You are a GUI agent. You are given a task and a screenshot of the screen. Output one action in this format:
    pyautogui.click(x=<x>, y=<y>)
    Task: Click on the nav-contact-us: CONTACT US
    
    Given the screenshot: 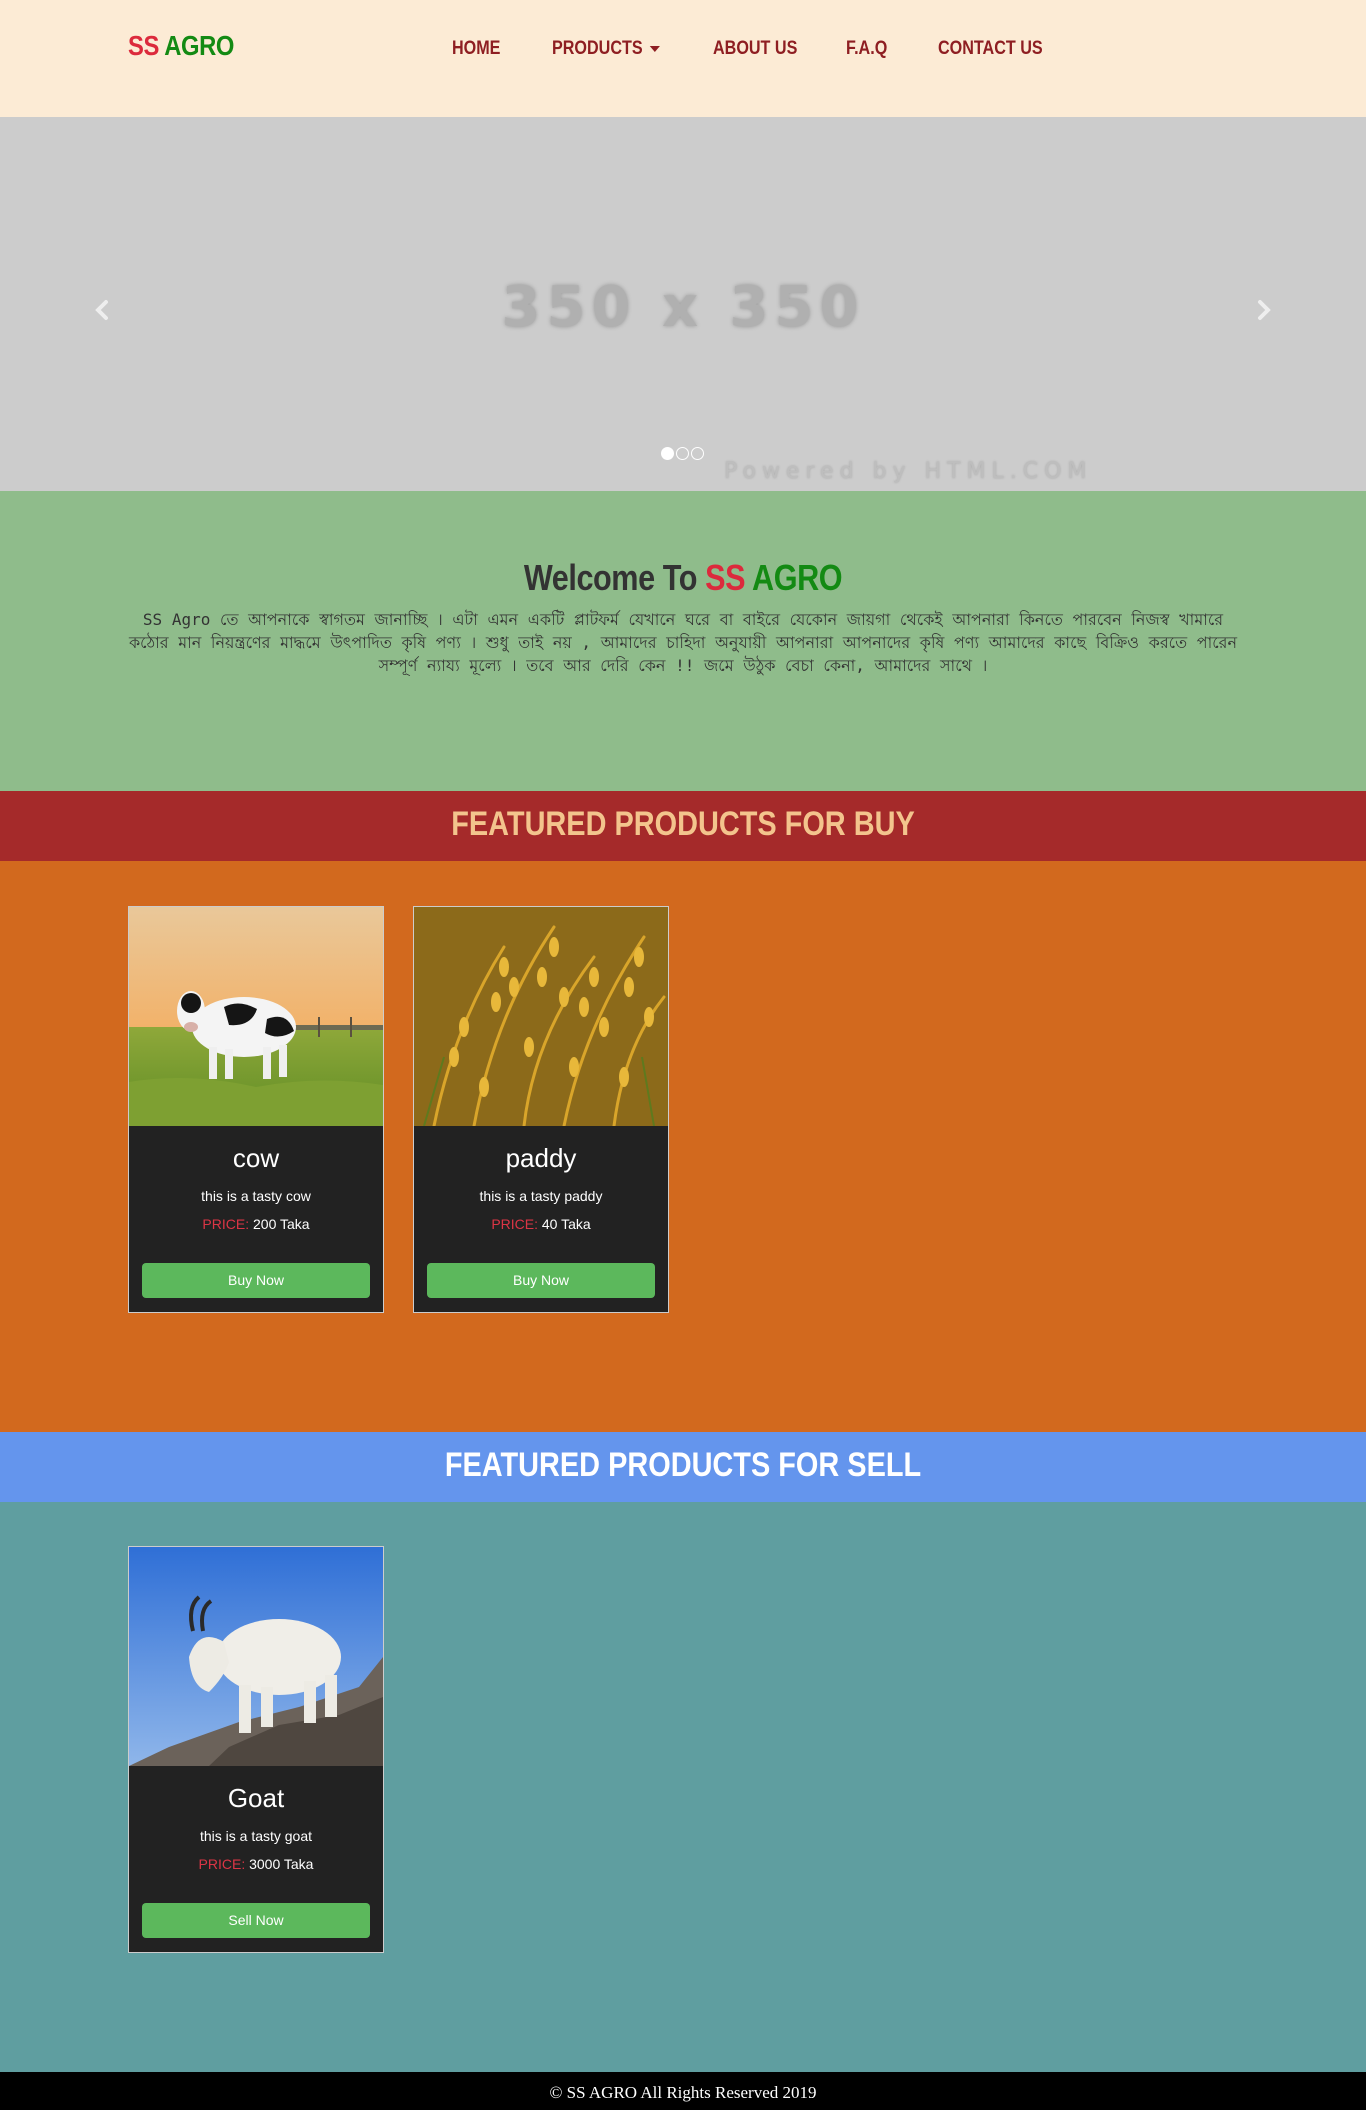 What is the action you would take?
    pyautogui.click(x=990, y=49)
    